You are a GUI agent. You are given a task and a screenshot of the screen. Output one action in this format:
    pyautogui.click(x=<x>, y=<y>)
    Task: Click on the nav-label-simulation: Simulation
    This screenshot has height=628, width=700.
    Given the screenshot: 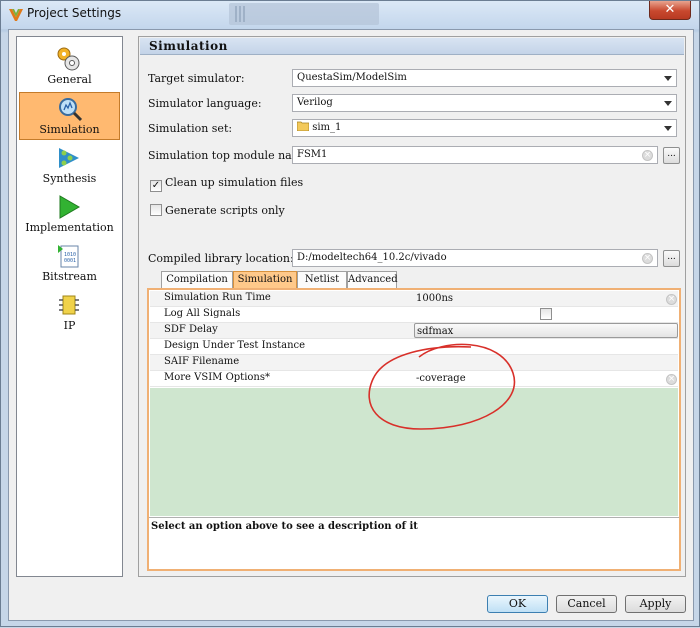 What is the action you would take?
    pyautogui.click(x=69, y=129)
    